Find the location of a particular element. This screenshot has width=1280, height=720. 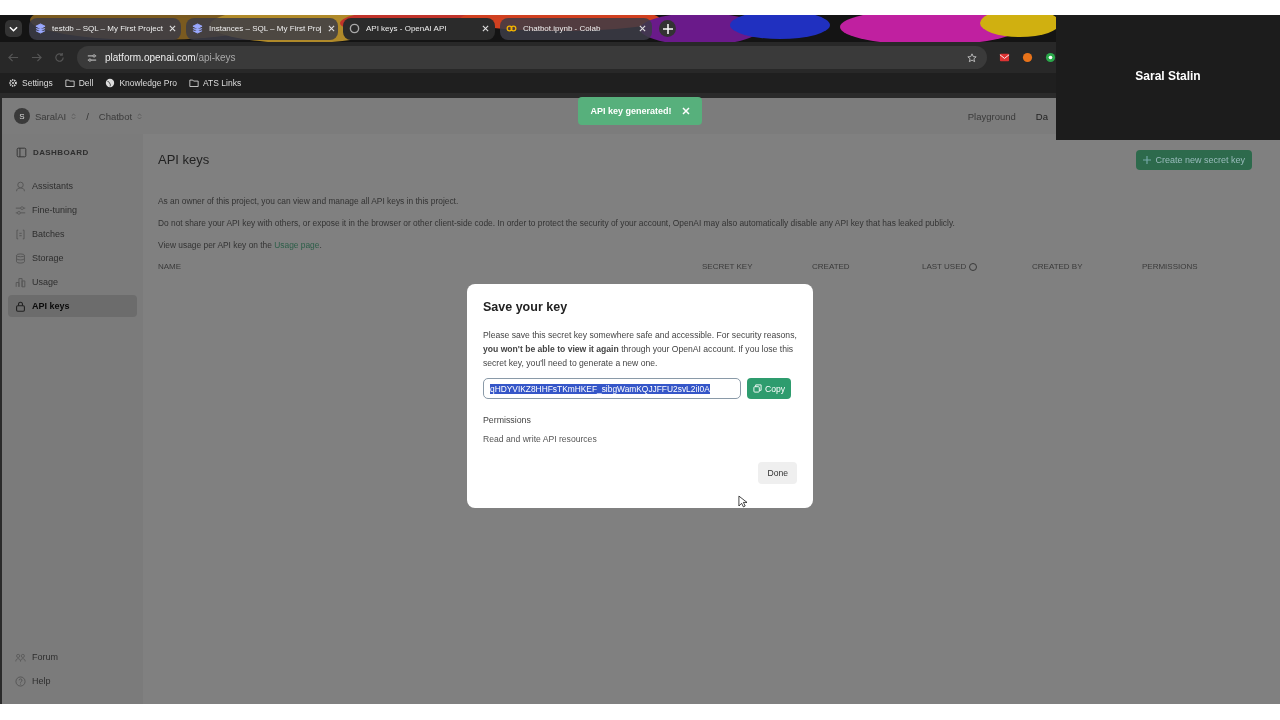

column-header: NAME is located at coordinates (170, 266).